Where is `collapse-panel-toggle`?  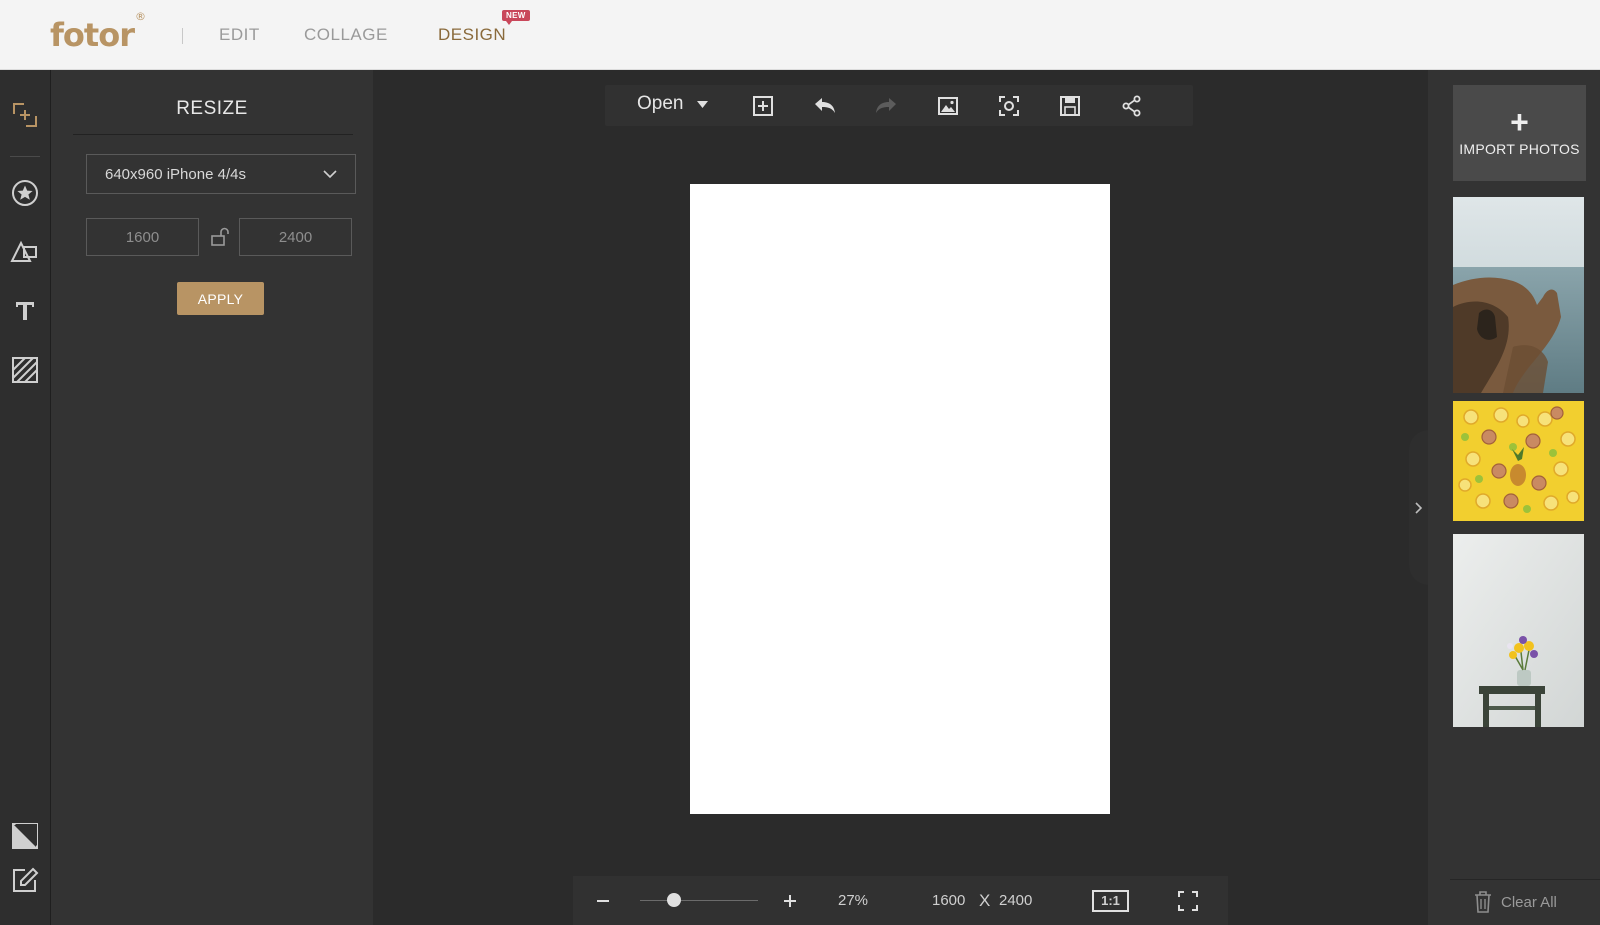 collapse-panel-toggle is located at coordinates (1419, 507).